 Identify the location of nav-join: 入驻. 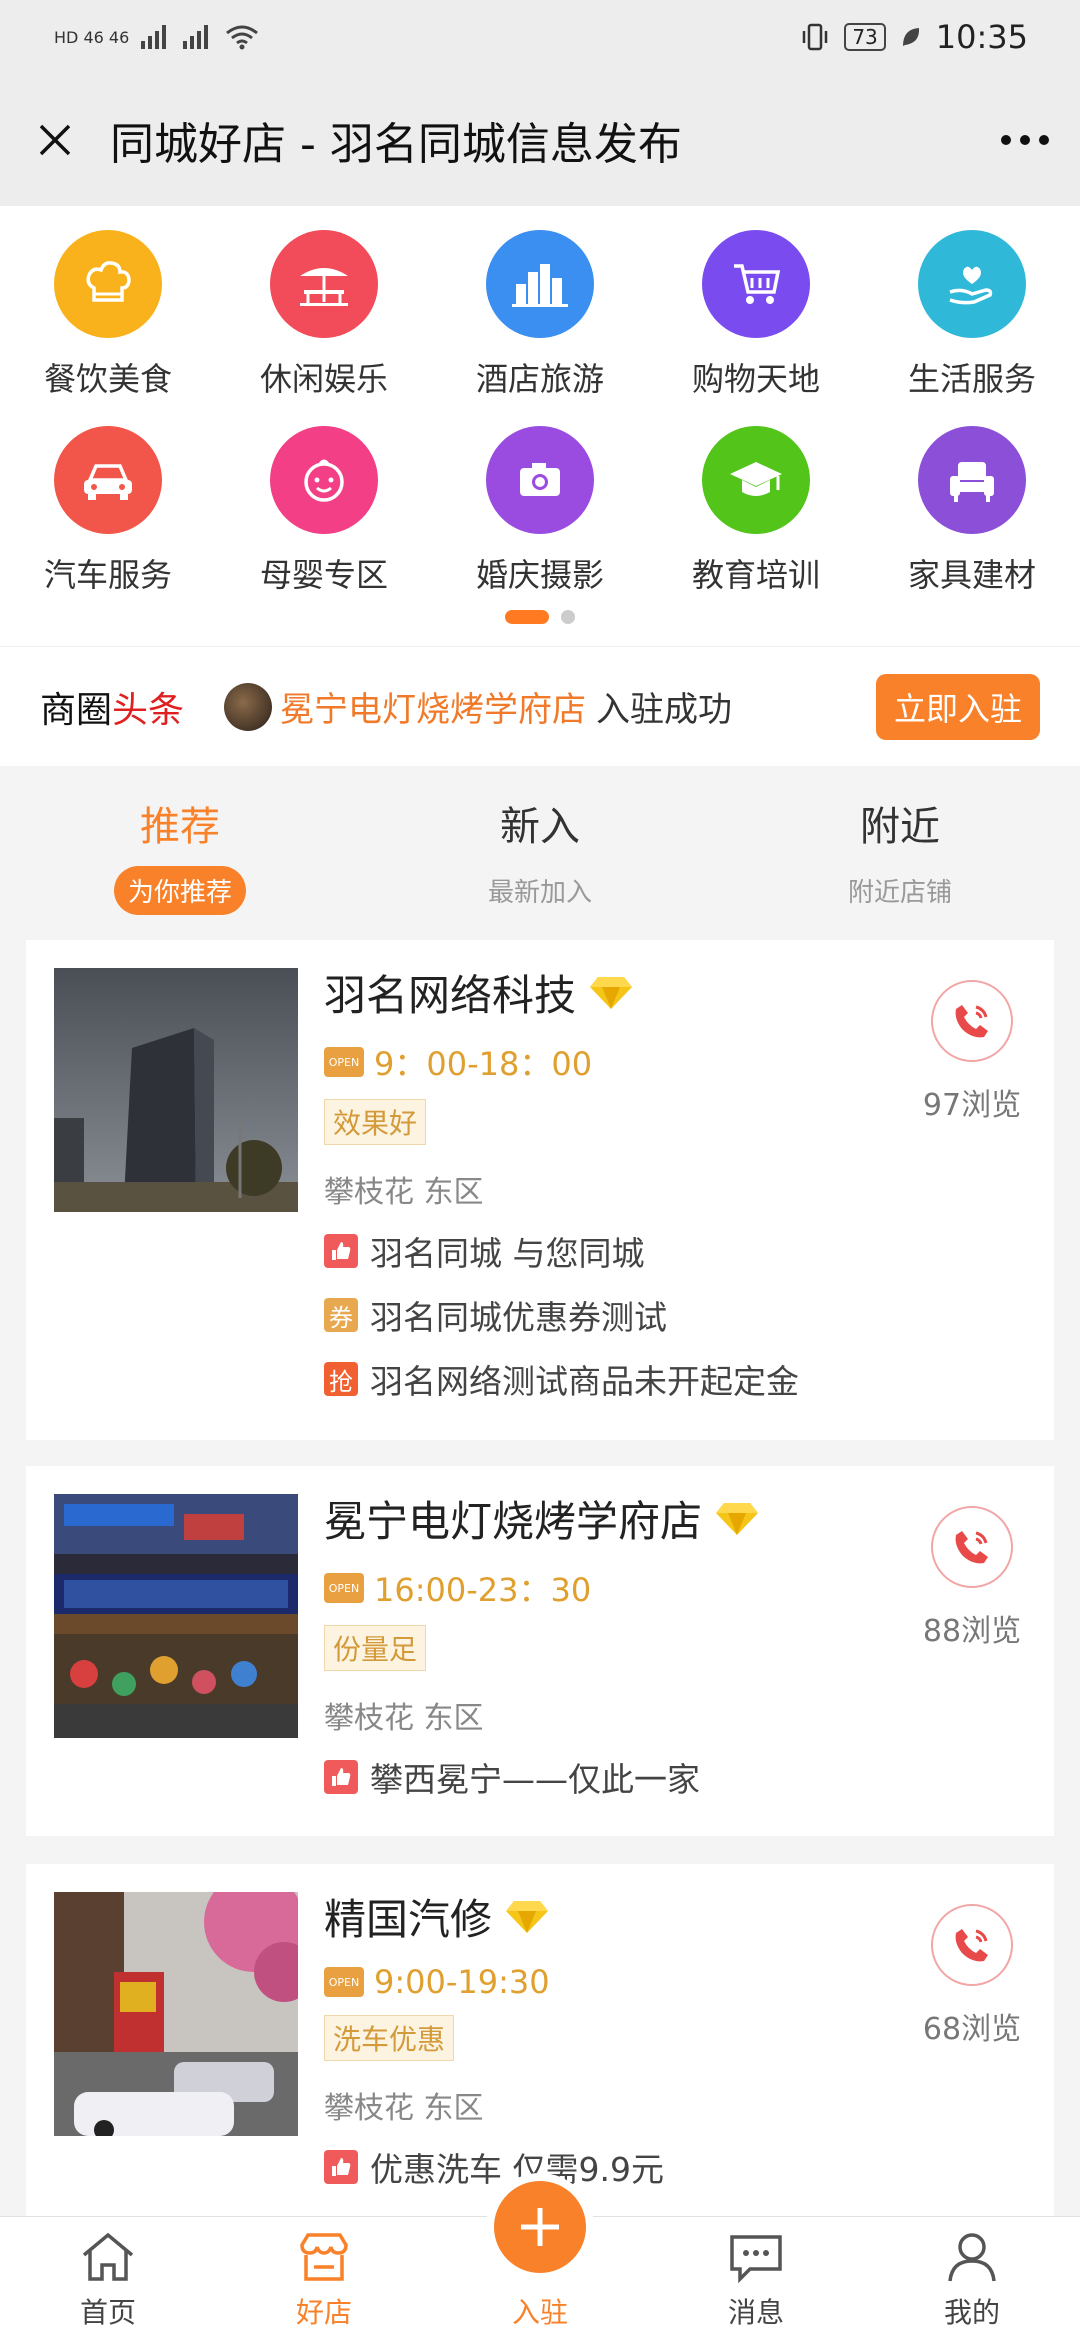
(540, 2260).